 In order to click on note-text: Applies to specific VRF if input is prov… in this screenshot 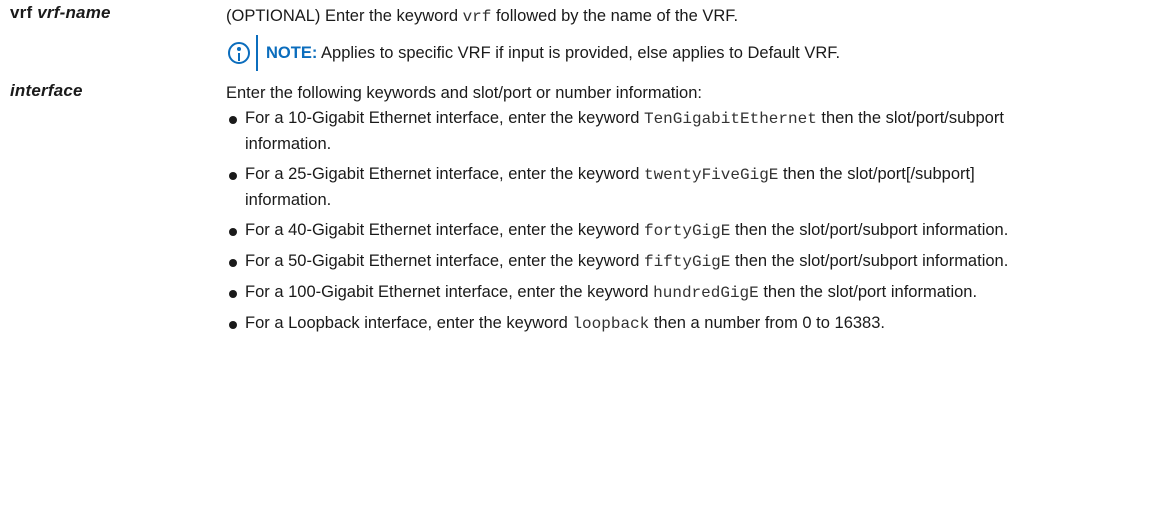, I will do `click(579, 52)`.